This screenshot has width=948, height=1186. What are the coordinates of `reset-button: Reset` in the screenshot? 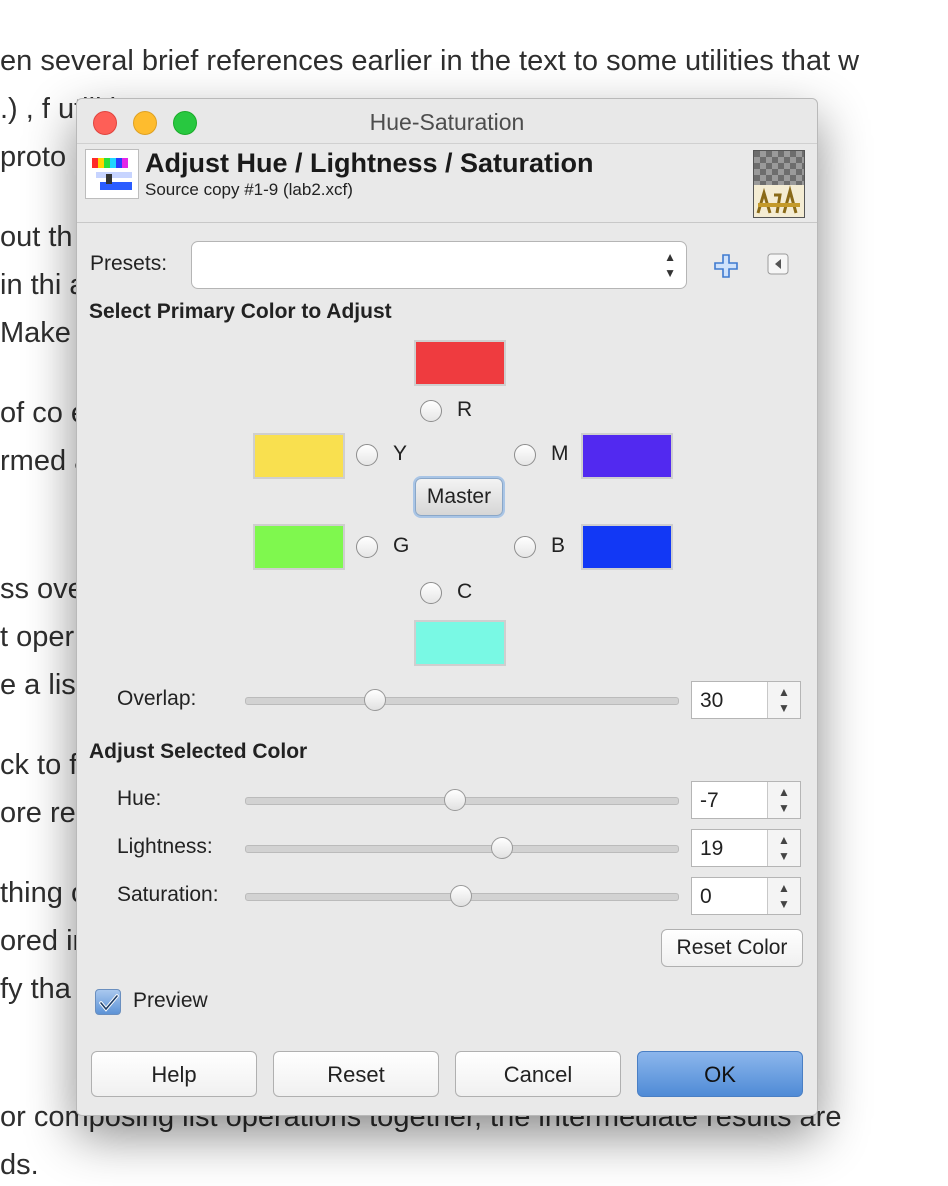 It's located at (356, 1074).